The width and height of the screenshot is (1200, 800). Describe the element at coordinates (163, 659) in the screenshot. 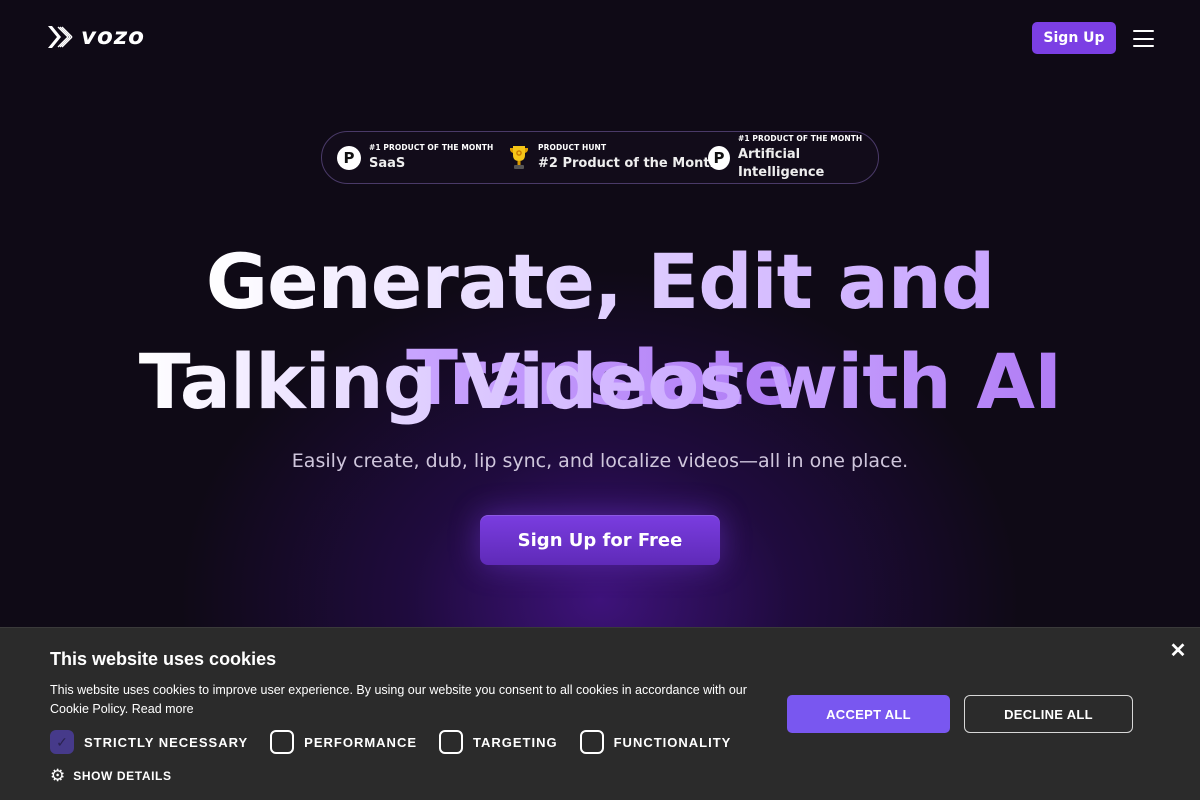

I see `cookie-title: This website uses cookies` at that location.